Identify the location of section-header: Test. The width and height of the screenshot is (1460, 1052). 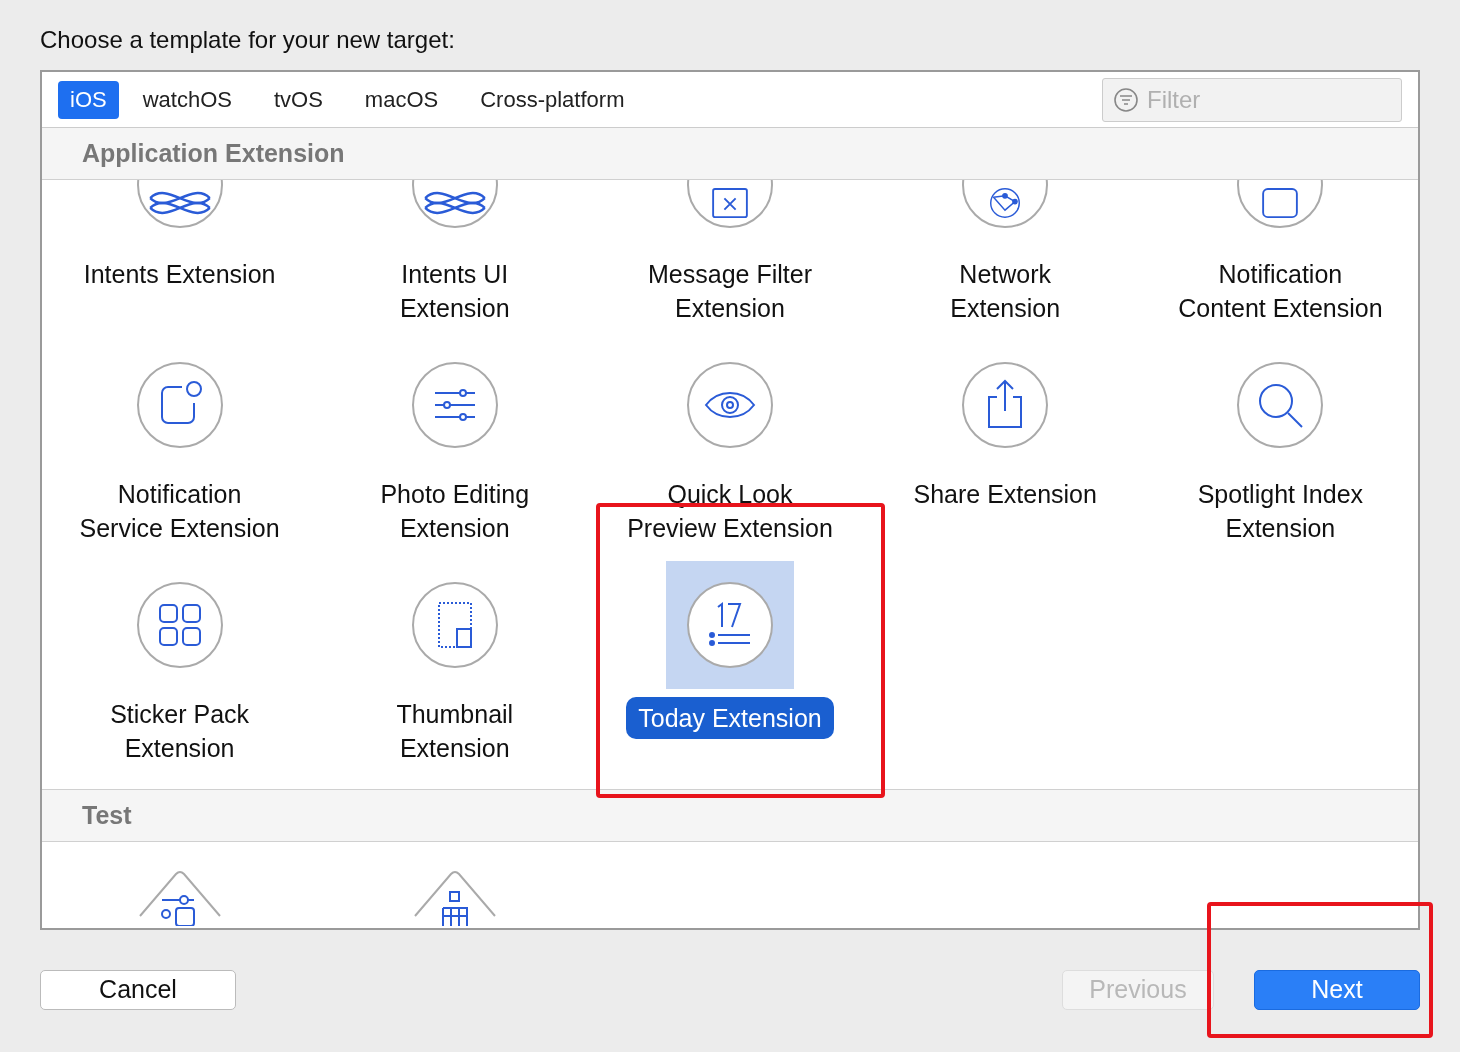
(730, 815).